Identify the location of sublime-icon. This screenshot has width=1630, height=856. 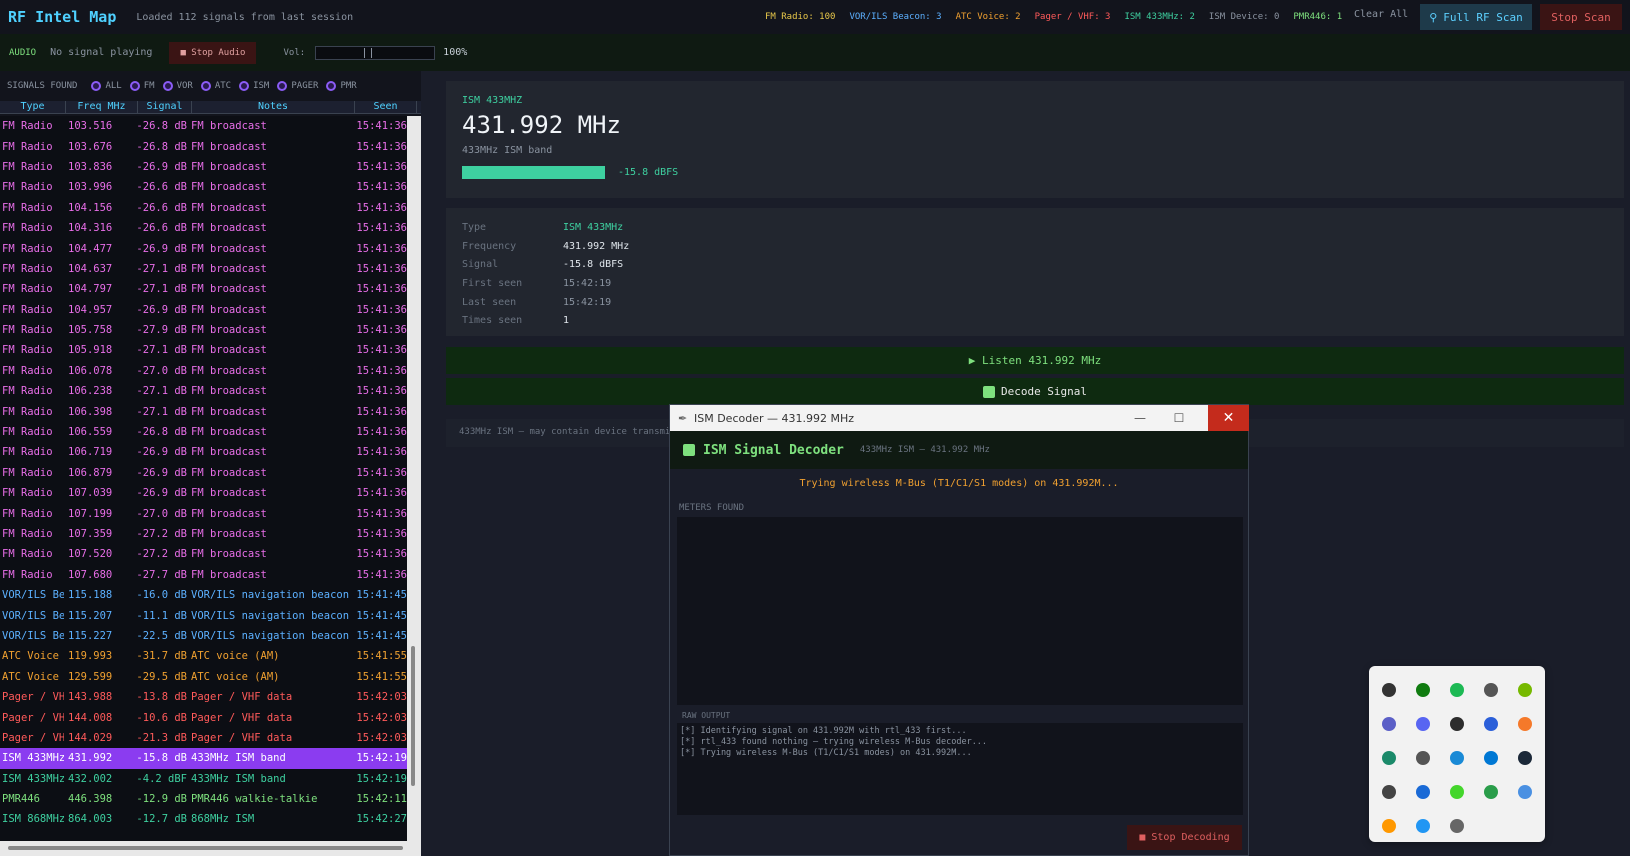
(1389, 826).